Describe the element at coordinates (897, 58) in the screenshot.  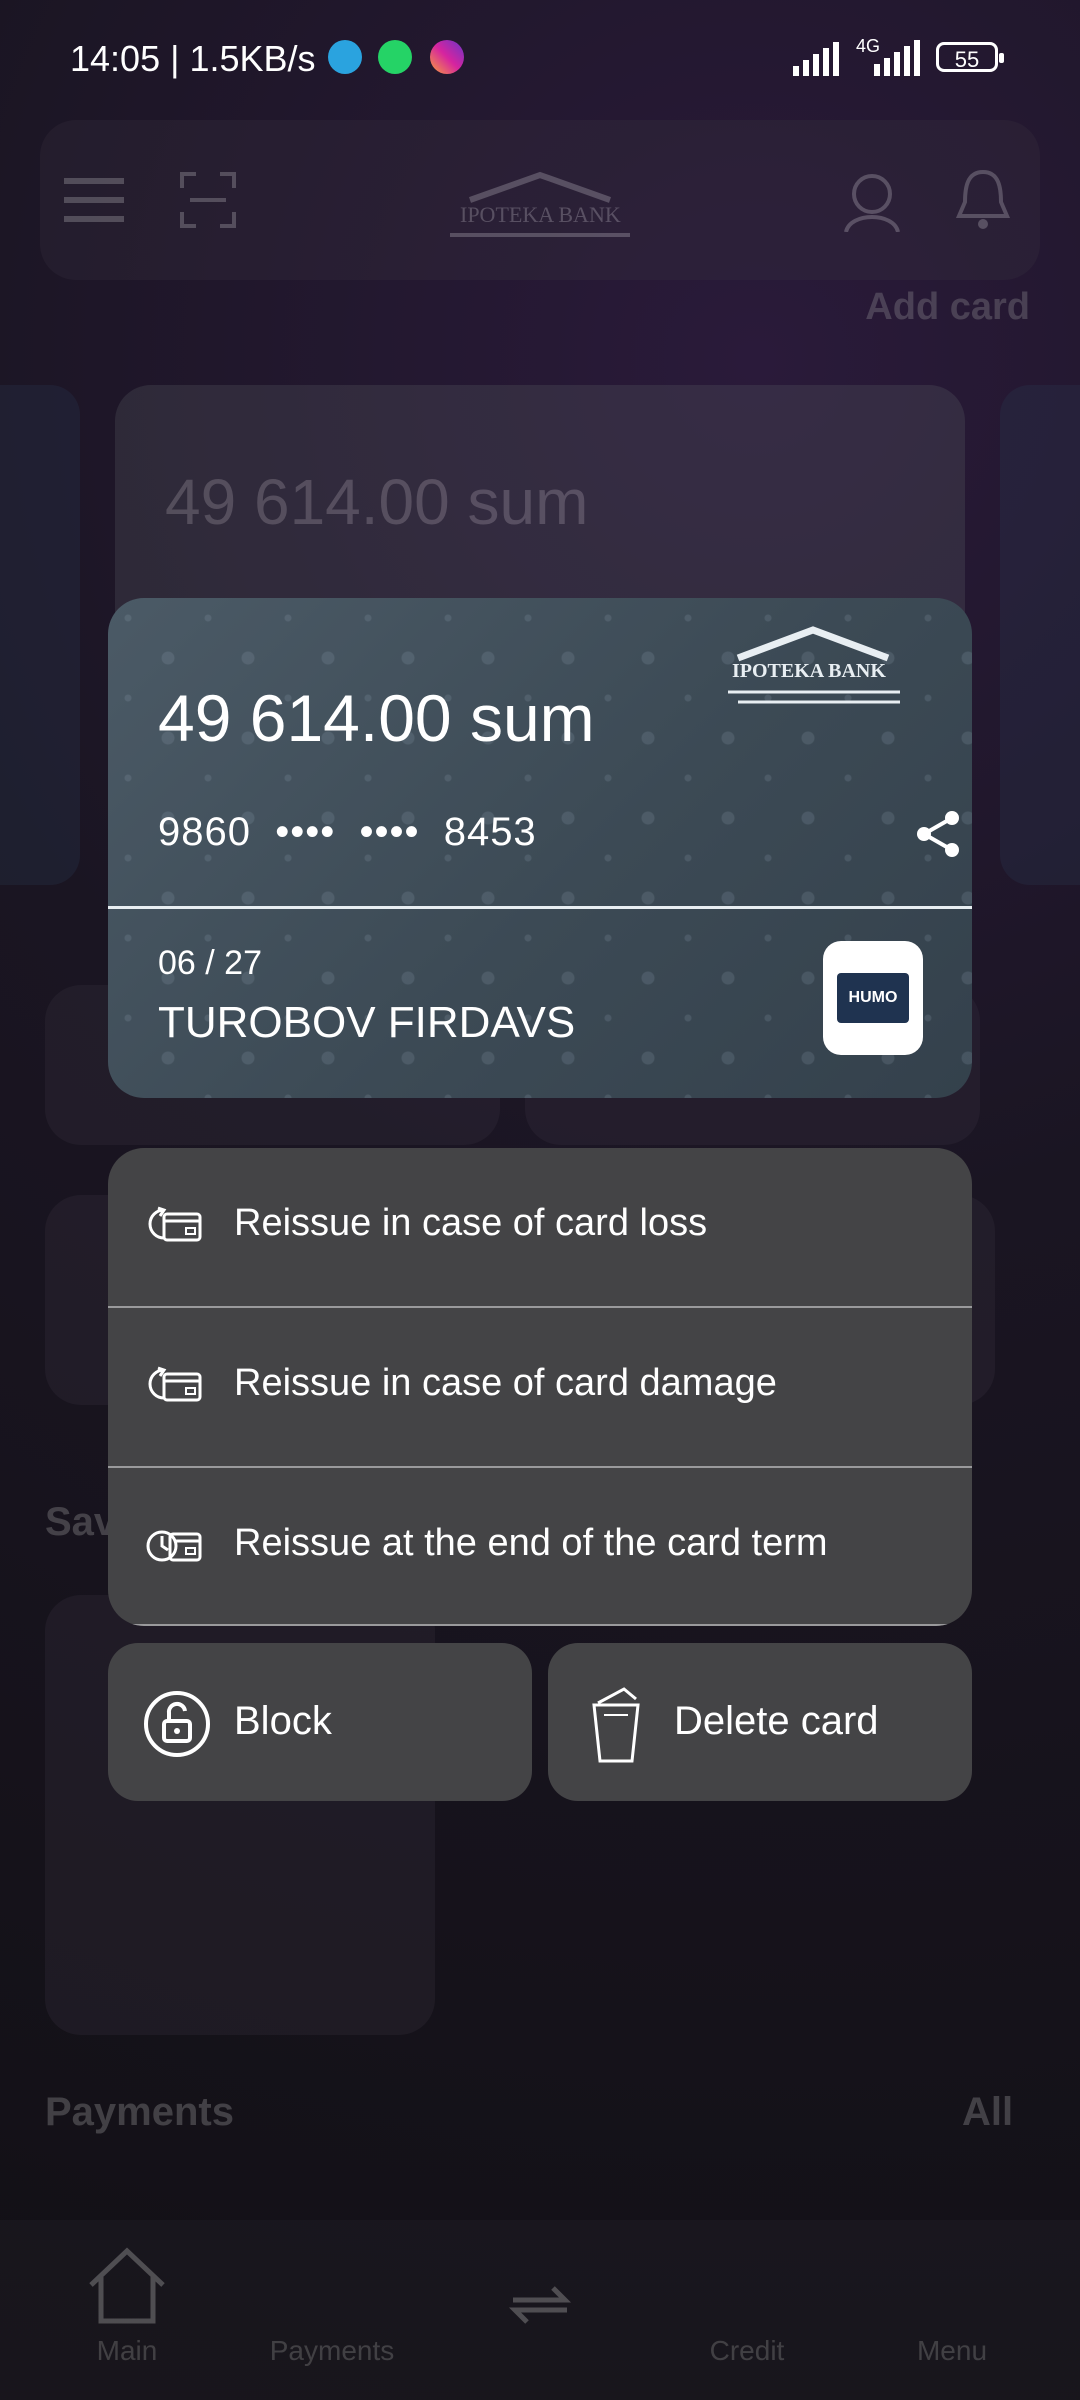
I see `signal-4g-icon` at that location.